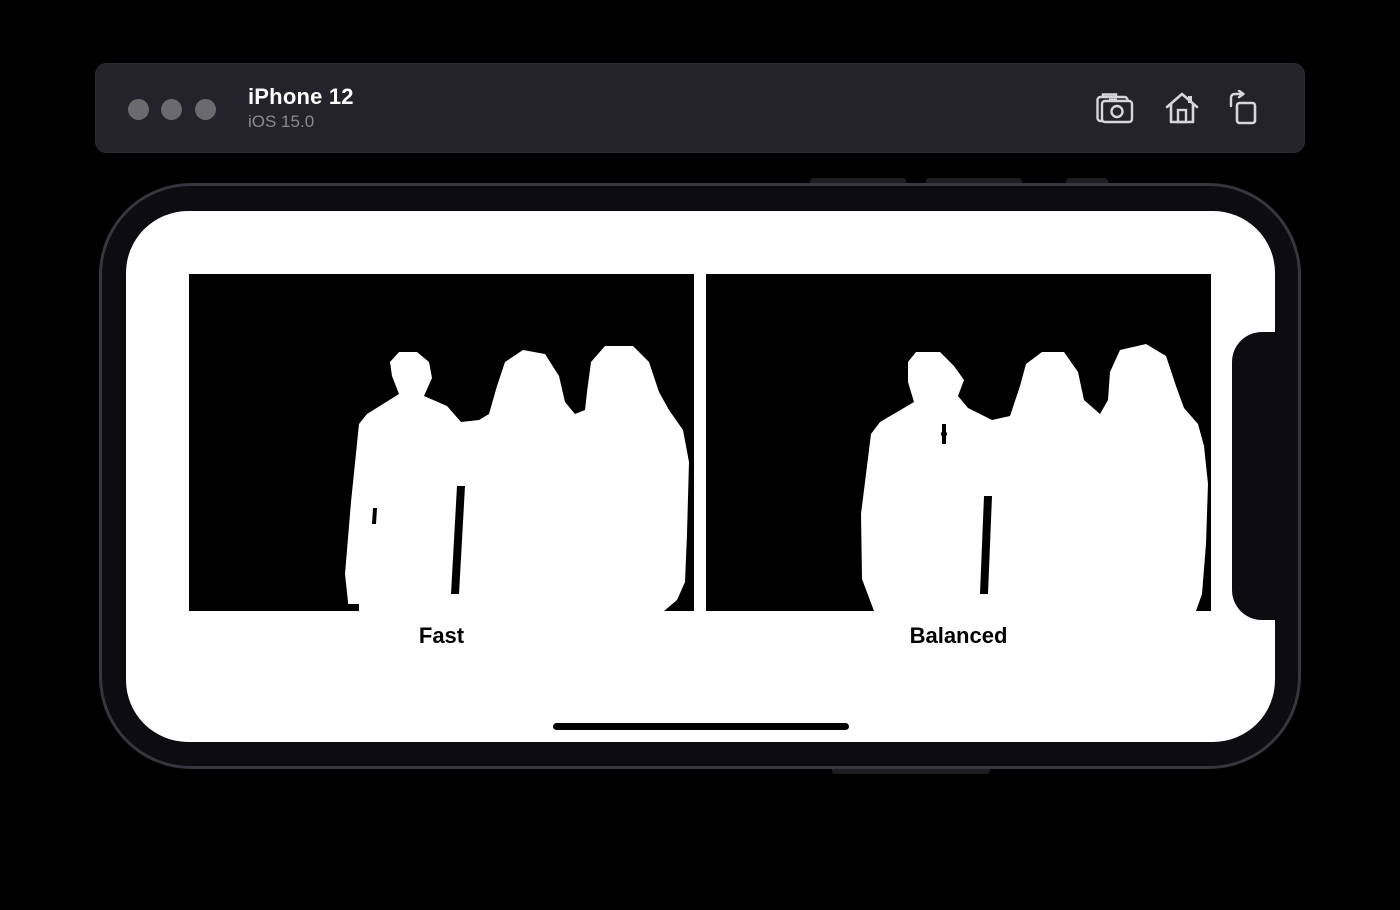 The height and width of the screenshot is (910, 1400). What do you see at coordinates (171, 109) in the screenshot?
I see `minimize-window-button` at bounding box center [171, 109].